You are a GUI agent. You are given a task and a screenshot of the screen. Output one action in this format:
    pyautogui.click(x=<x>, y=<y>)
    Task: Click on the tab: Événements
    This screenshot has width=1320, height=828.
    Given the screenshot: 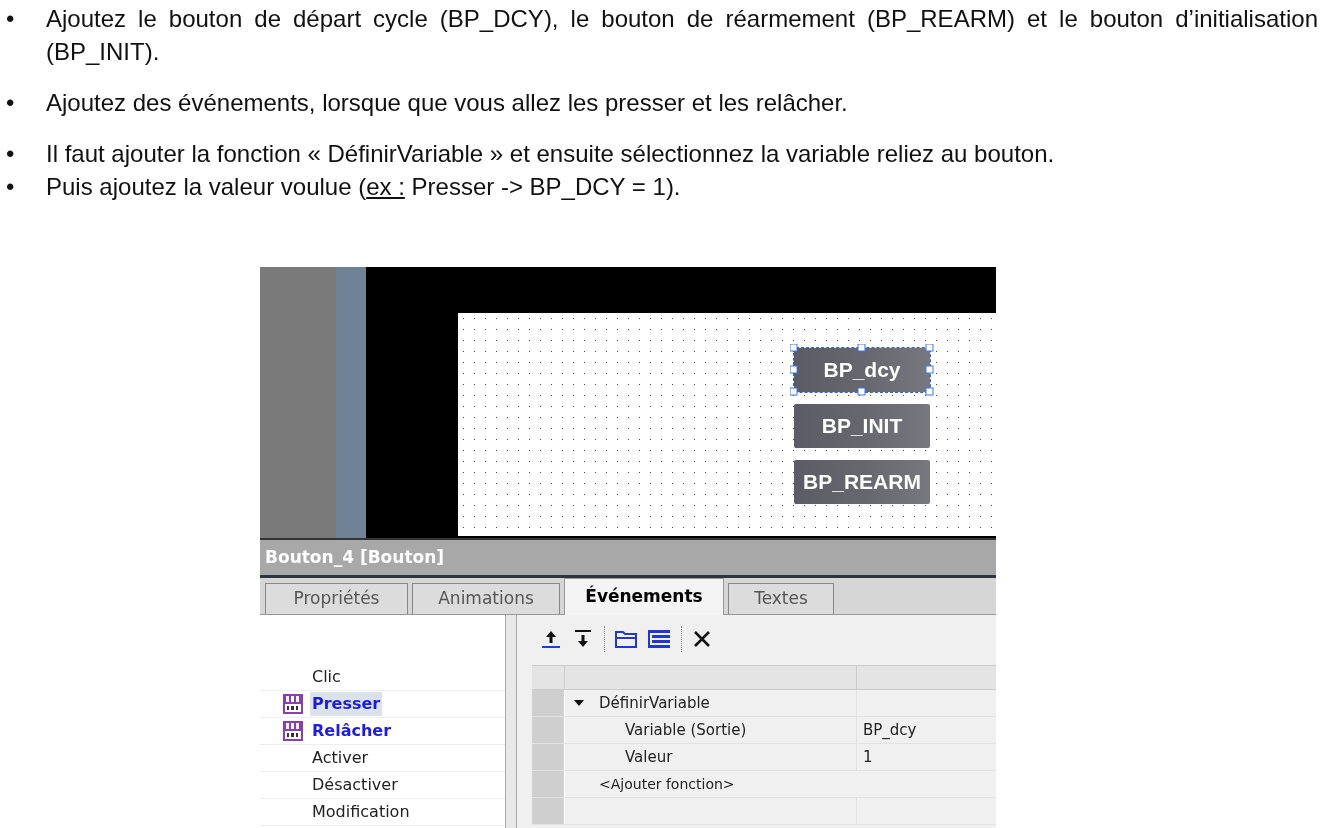 What is the action you would take?
    pyautogui.click(x=644, y=596)
    